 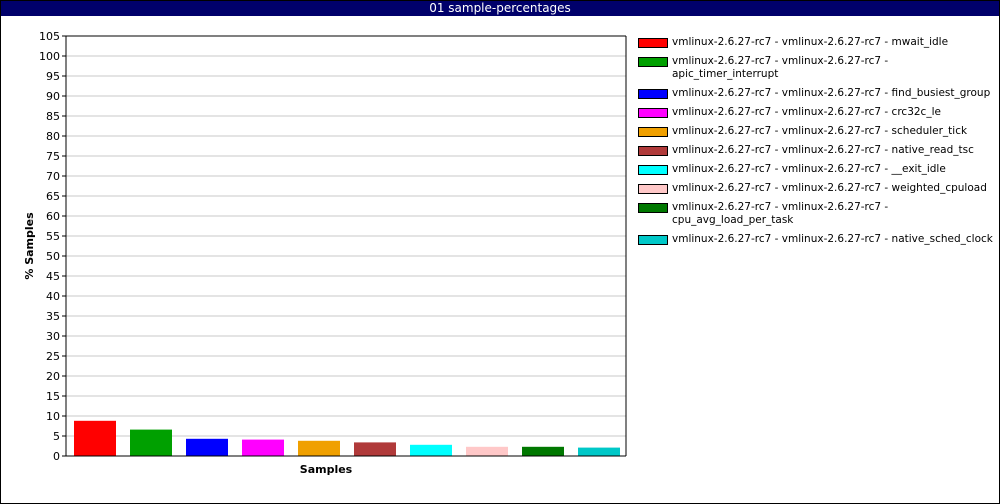 What do you see at coordinates (53, 296) in the screenshot?
I see `y-tick-label: 40` at bounding box center [53, 296].